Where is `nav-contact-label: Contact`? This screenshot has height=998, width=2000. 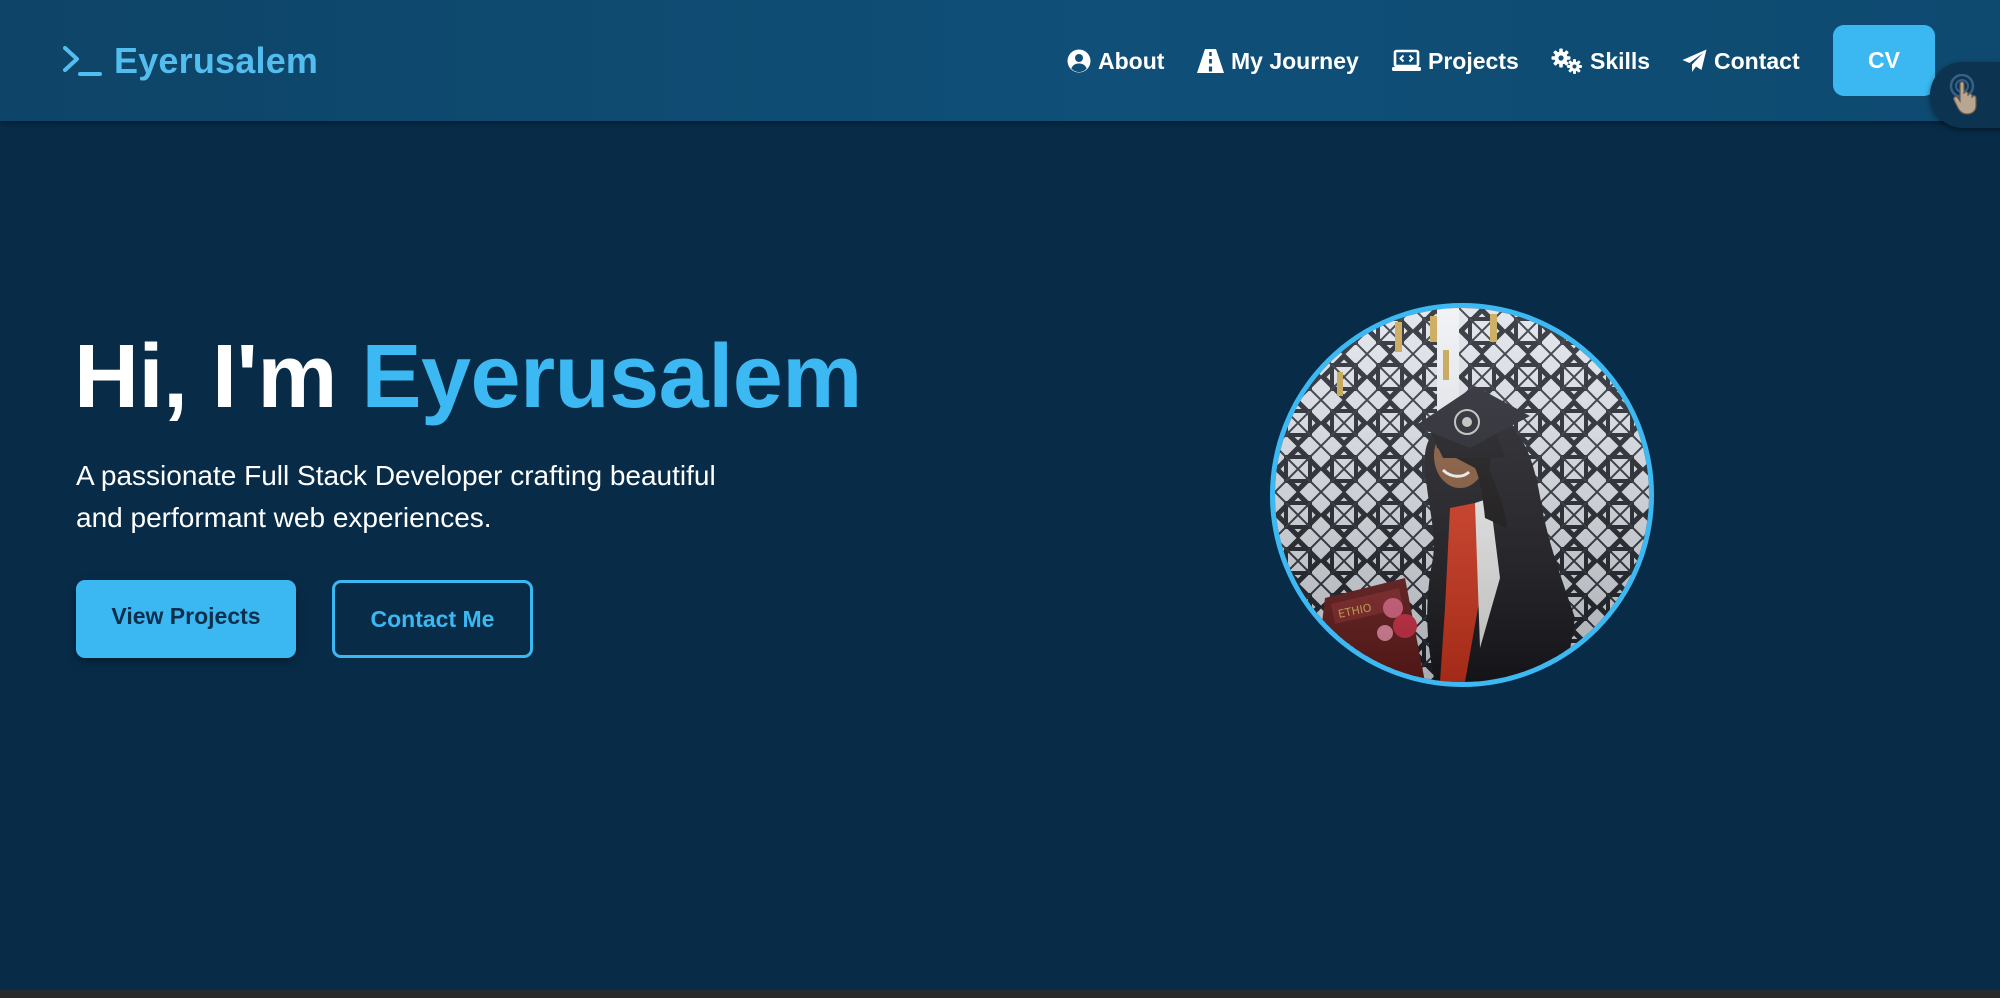 nav-contact-label: Contact is located at coordinates (1757, 60).